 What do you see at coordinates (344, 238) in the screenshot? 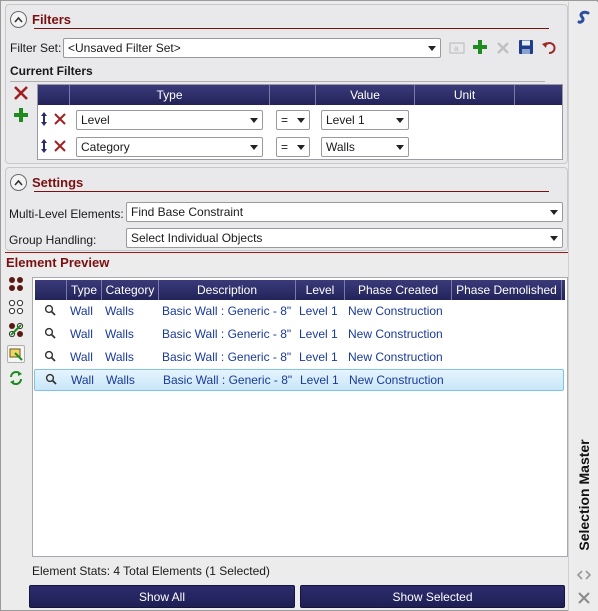
I see `group-handling-dropdown: Select Individual Objects` at bounding box center [344, 238].